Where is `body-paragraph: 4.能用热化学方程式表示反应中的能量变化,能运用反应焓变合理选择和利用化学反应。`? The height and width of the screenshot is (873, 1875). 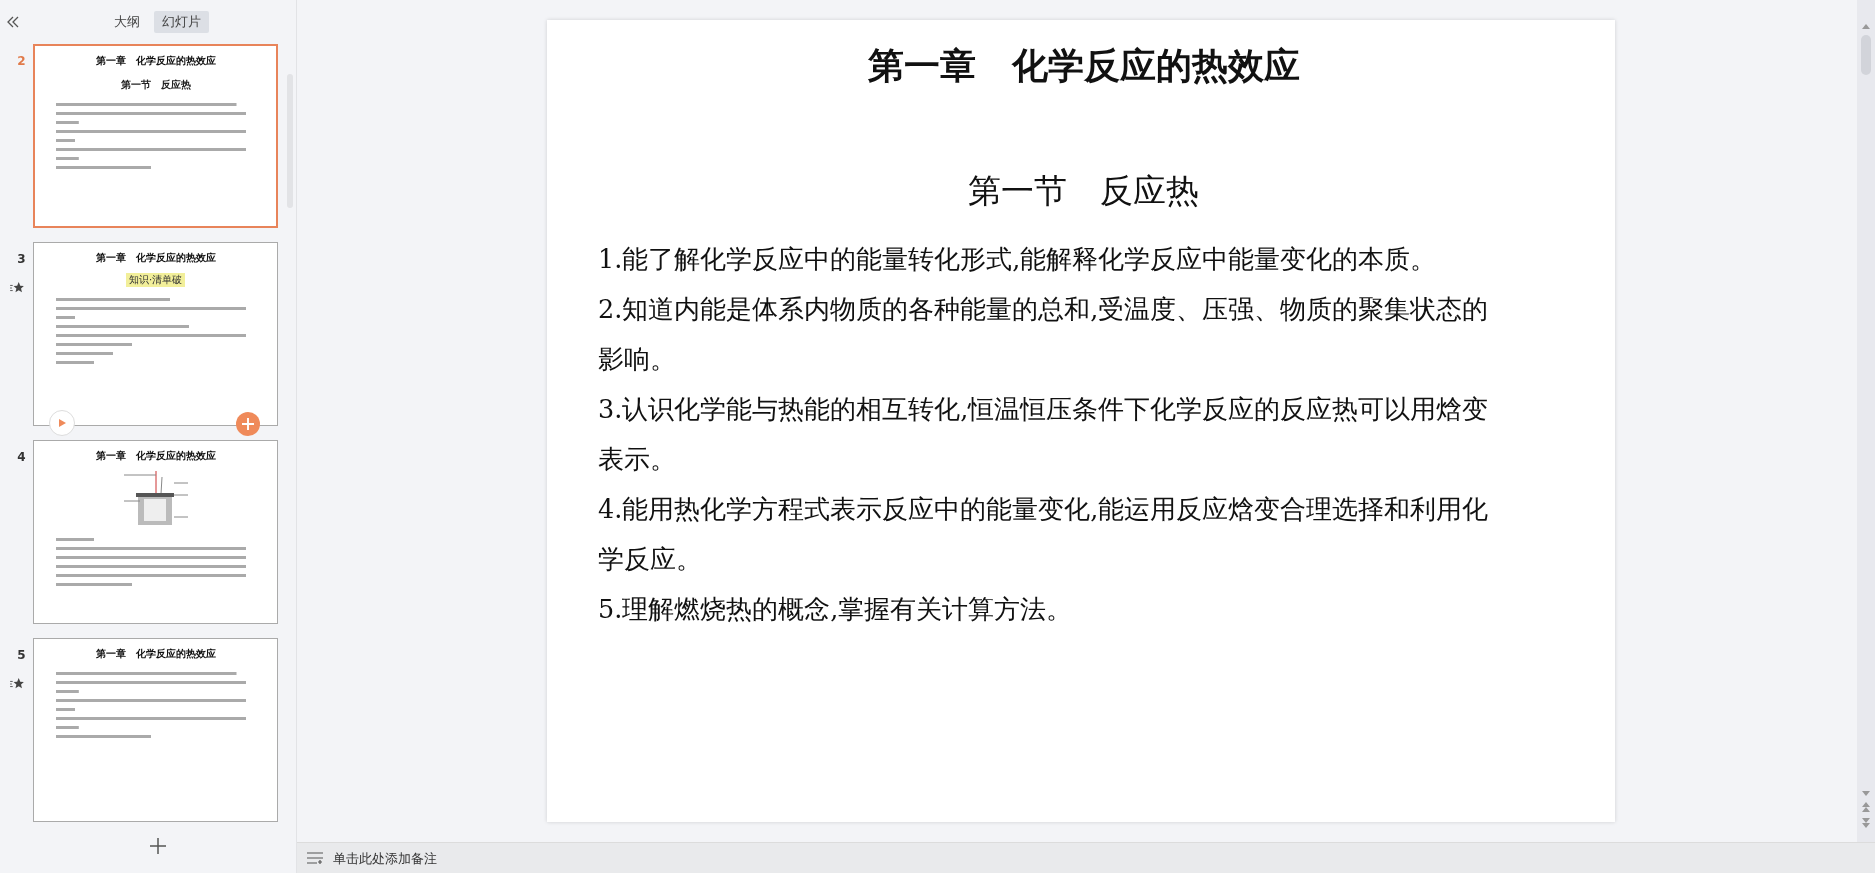 body-paragraph: 4.能用热化学方程式表示反应中的能量变化,能运用反应焓变合理选择和利用化学反应。 is located at coordinates (1044, 534).